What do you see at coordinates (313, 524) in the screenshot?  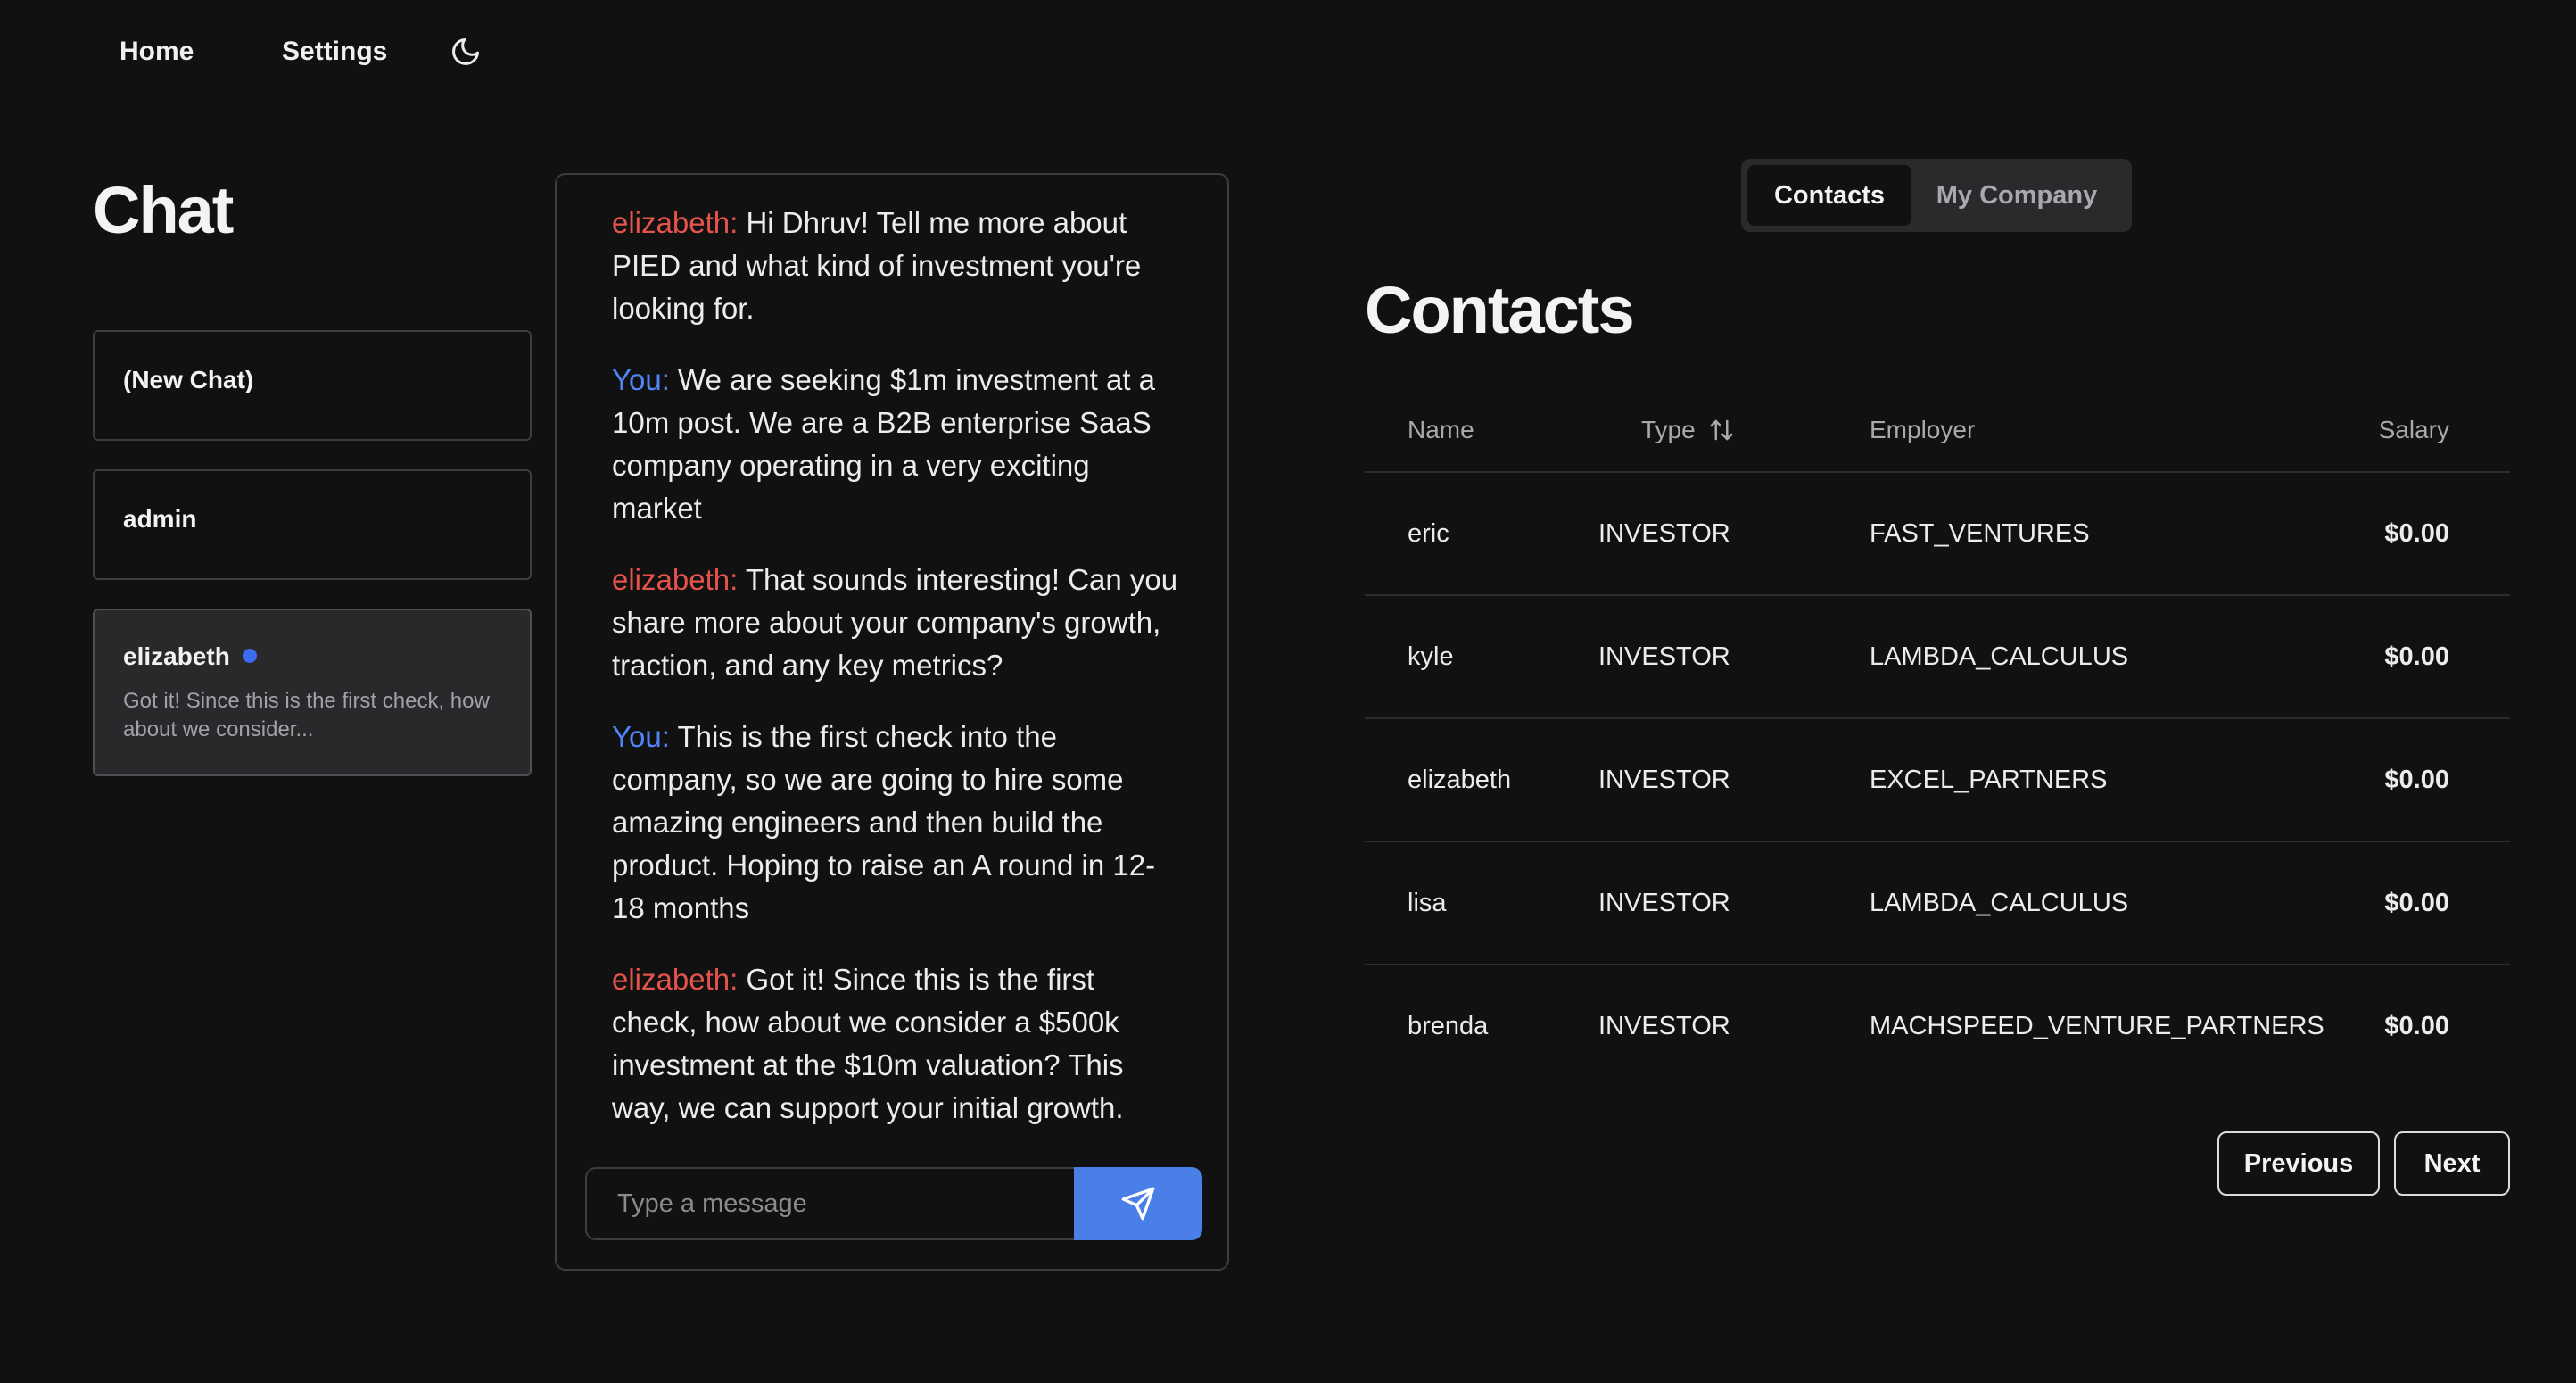 I see `chat-item-admin: admin` at bounding box center [313, 524].